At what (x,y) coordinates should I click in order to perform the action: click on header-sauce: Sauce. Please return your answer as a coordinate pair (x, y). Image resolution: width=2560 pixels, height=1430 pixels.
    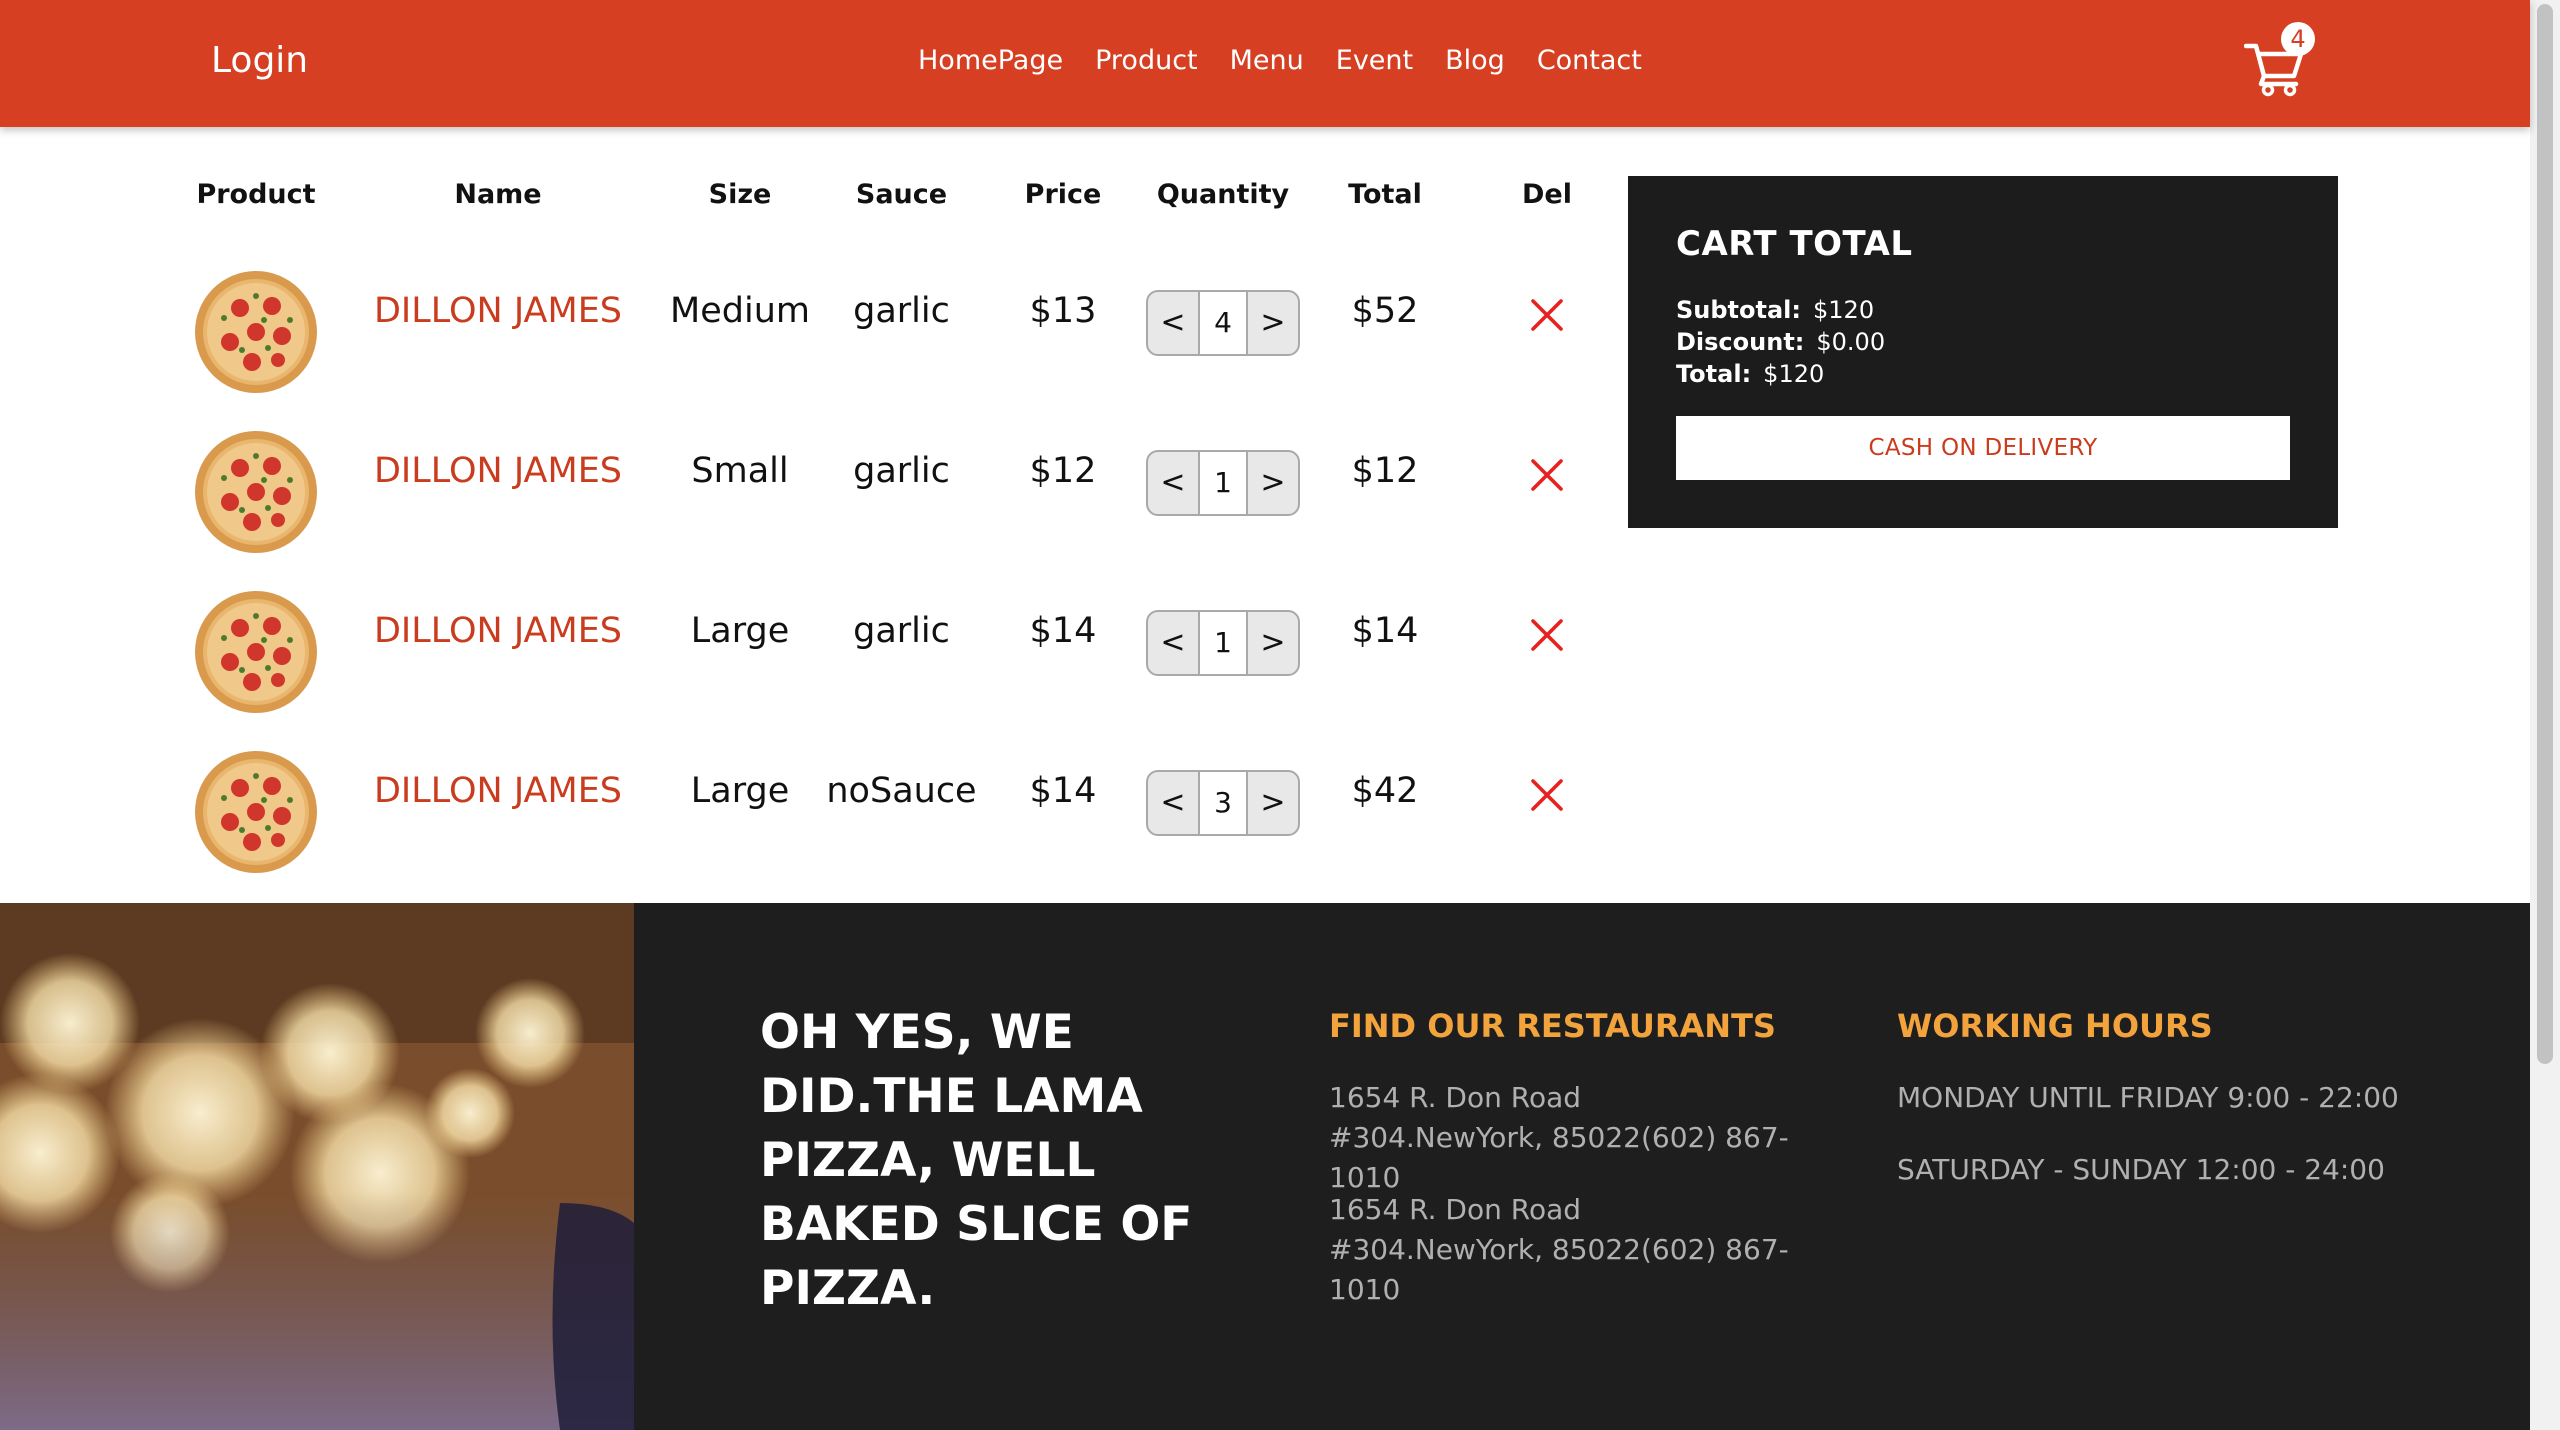
    Looking at the image, I should click on (901, 194).